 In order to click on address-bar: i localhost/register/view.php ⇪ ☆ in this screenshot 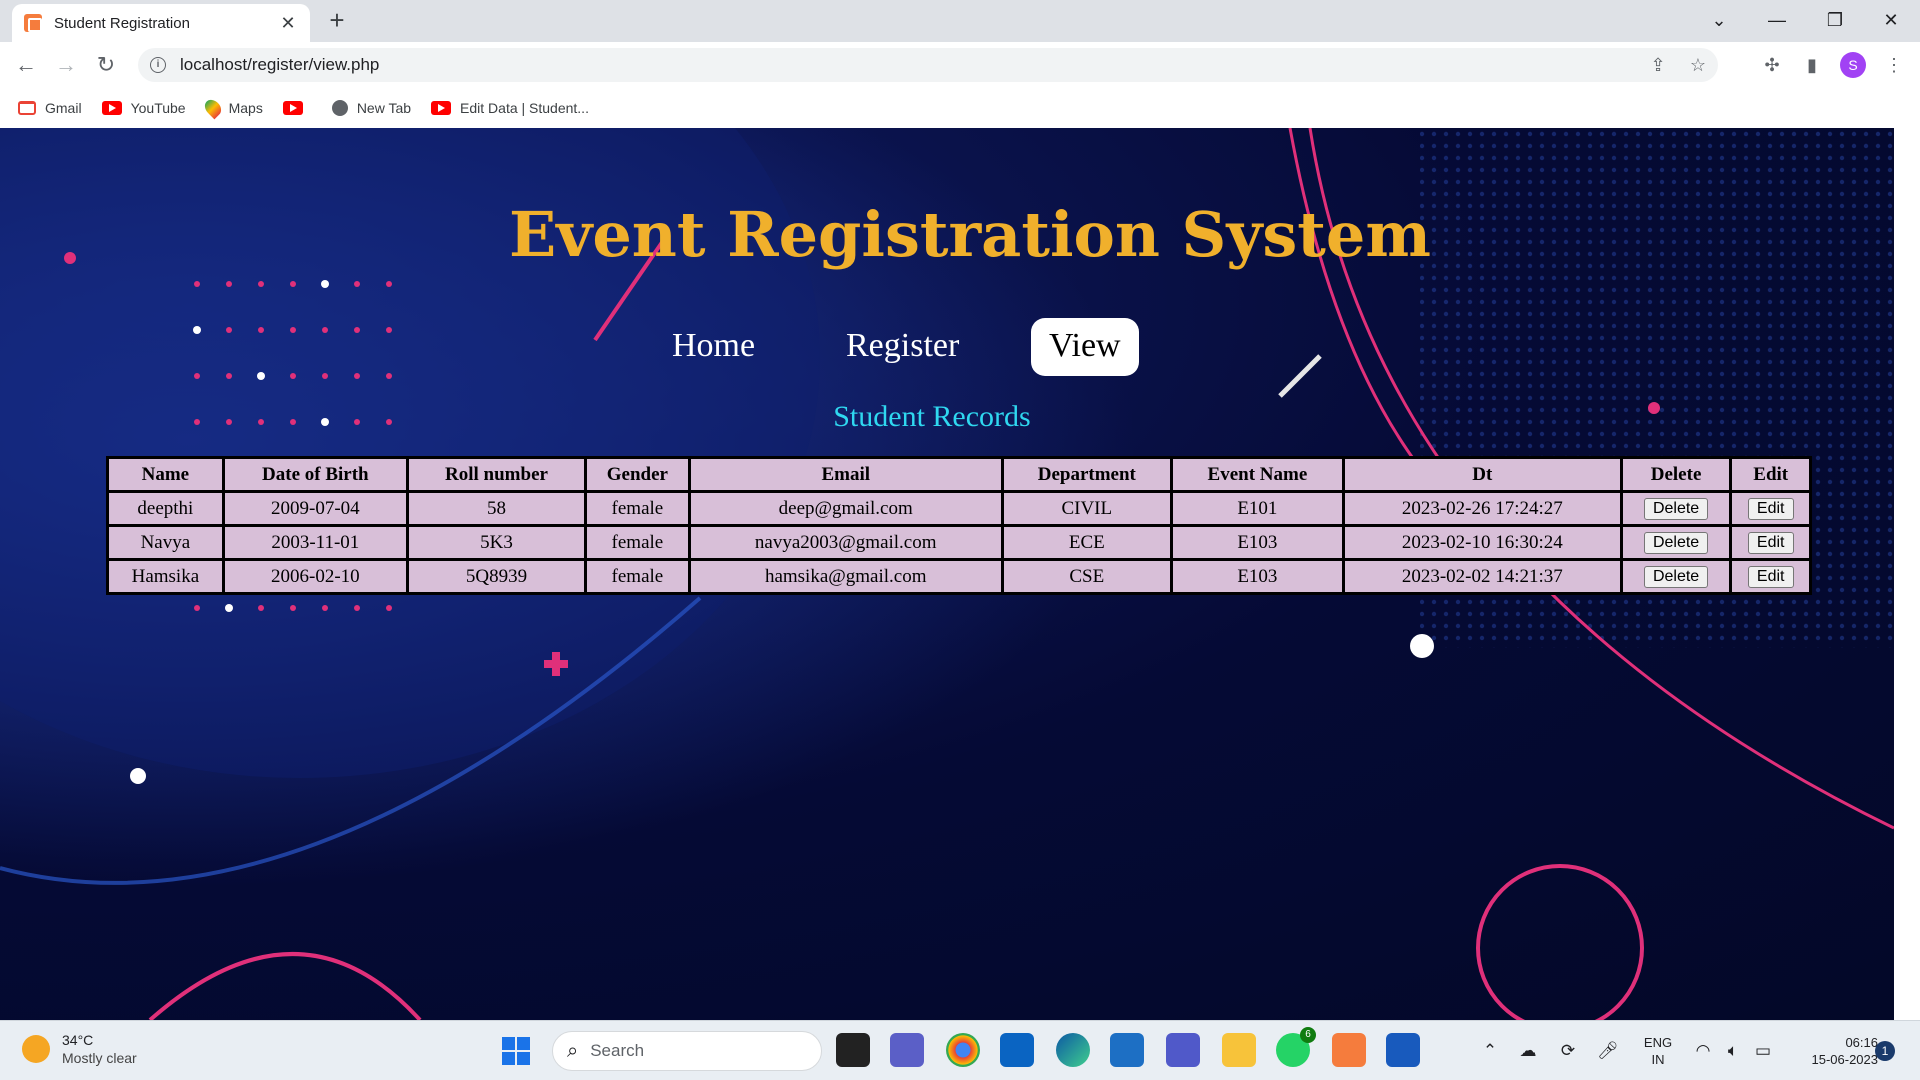, I will do `click(928, 65)`.